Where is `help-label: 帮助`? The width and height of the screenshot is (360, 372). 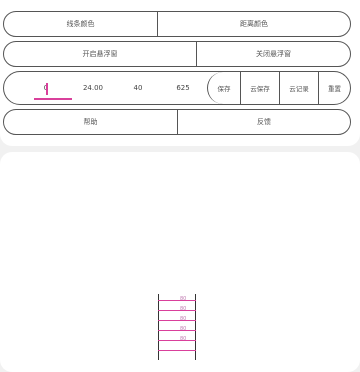 help-label: 帮助 is located at coordinates (90, 122).